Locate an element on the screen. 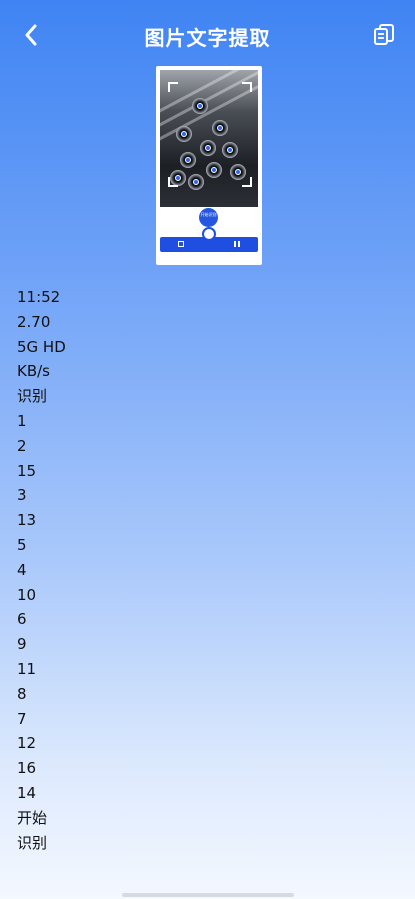 This screenshot has width=415, height=899. list-item: 6 is located at coordinates (197, 619).